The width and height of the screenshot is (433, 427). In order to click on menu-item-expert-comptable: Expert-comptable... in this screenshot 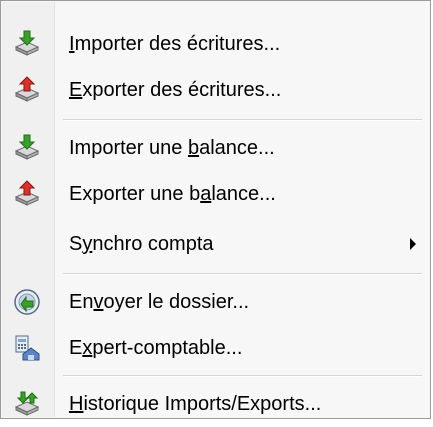, I will do `click(215, 348)`.